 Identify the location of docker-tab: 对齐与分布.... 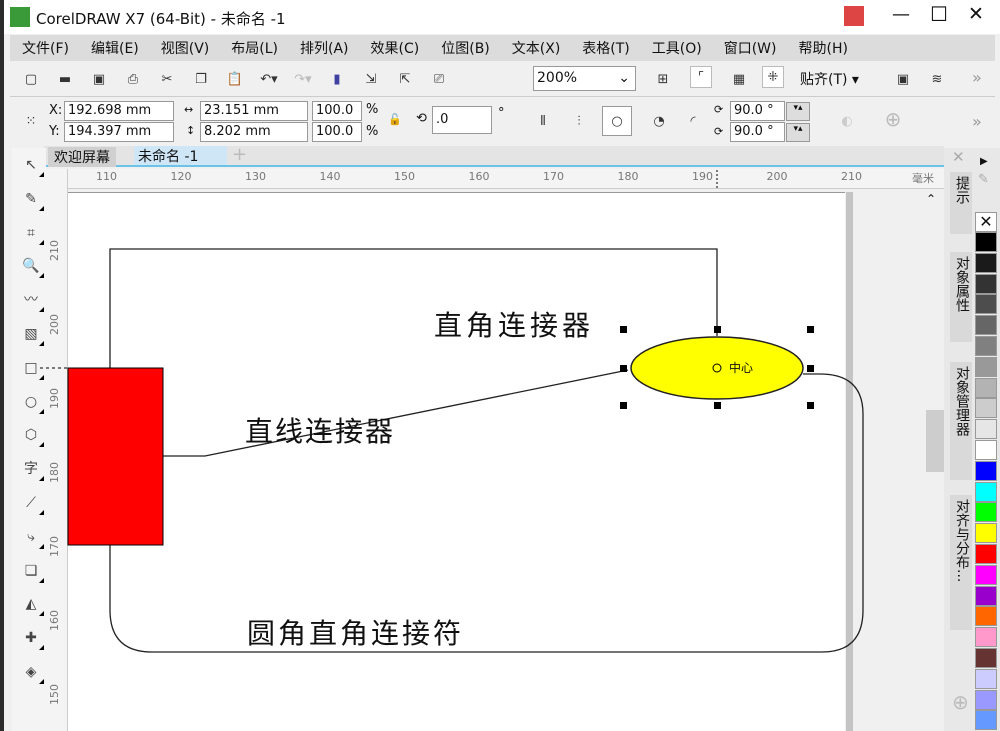
(961, 562).